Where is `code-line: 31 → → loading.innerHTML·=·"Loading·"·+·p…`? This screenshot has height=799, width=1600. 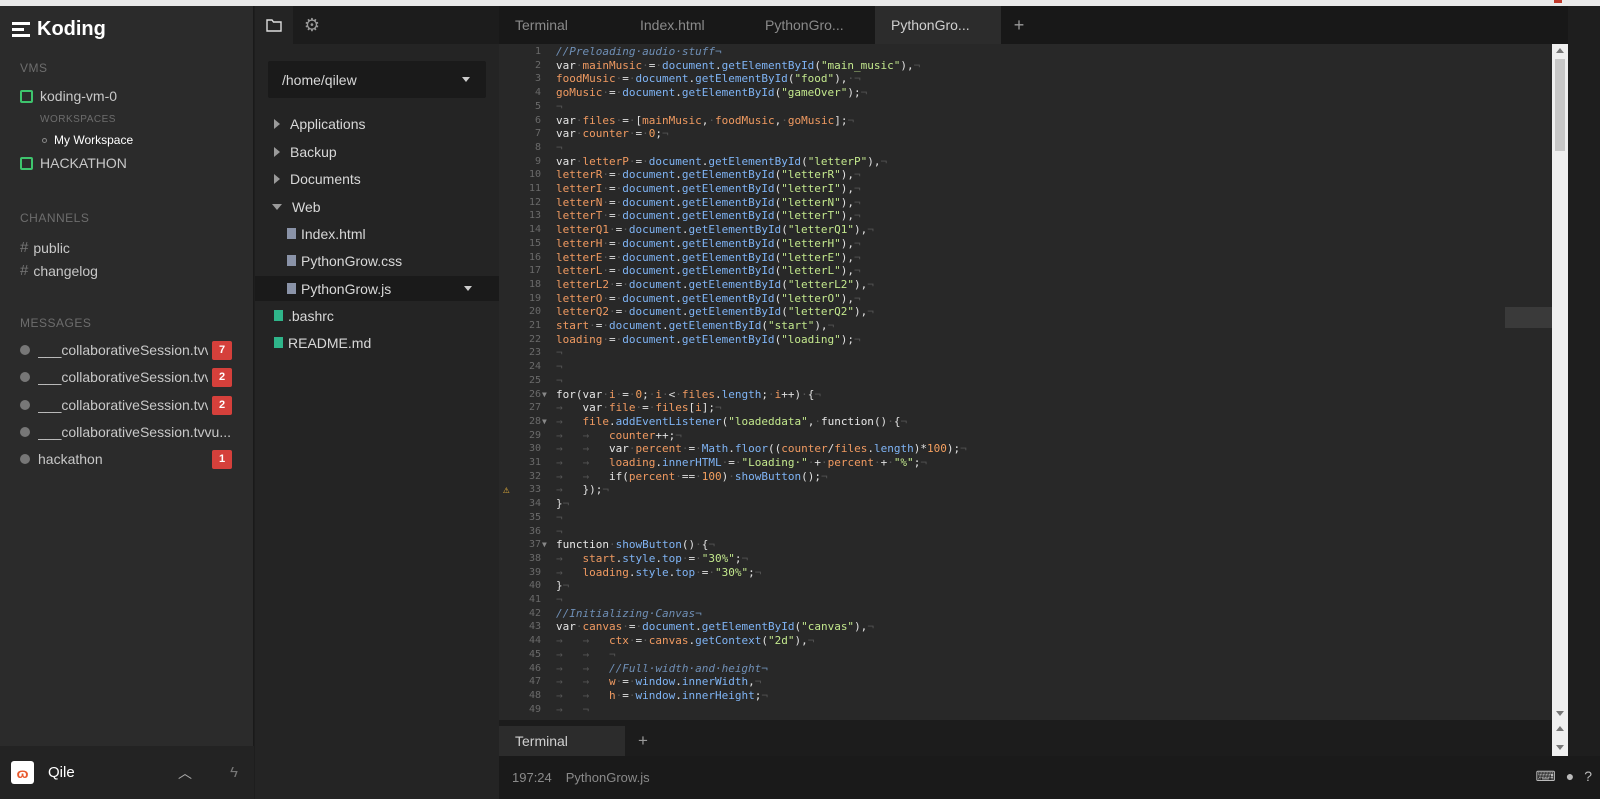
code-line: 31 → → loading.innerHTML·=·"Loading·"·+·p… is located at coordinates (1024, 463).